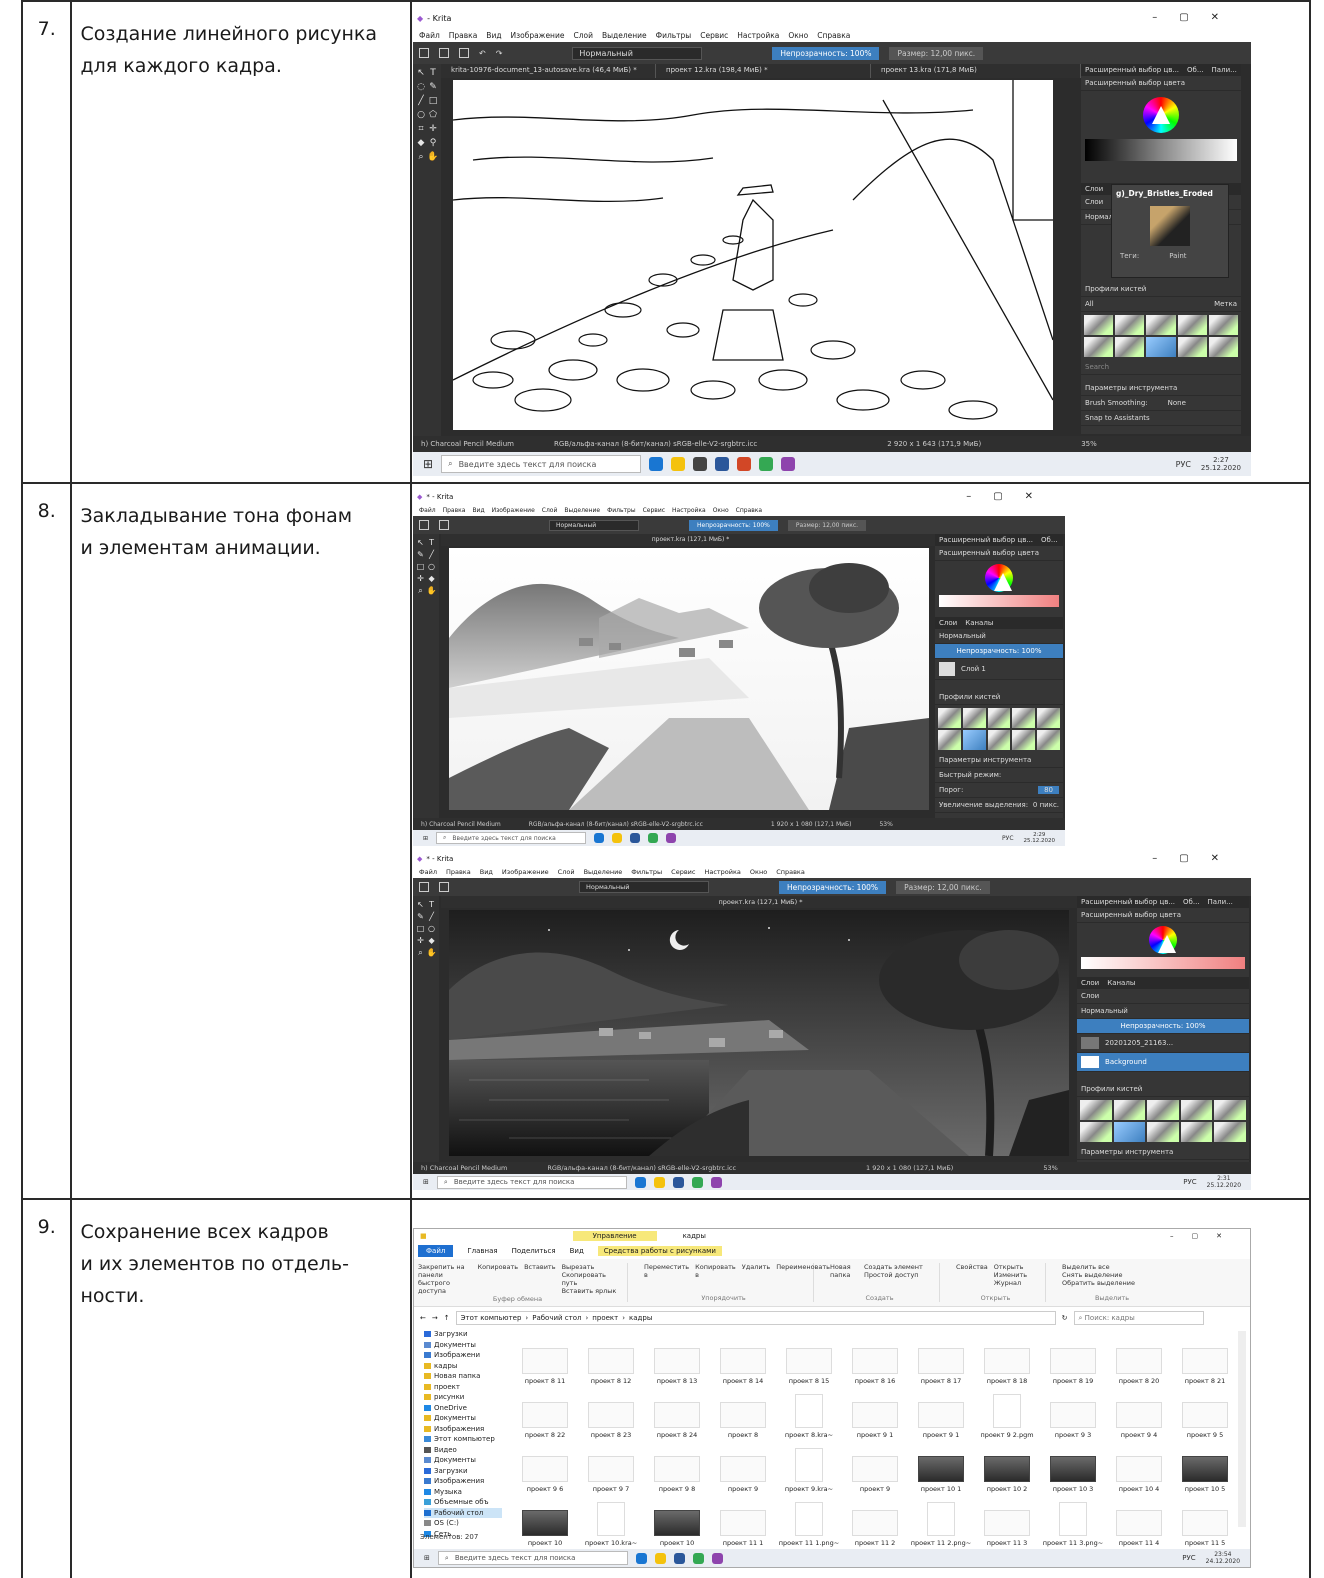  What do you see at coordinates (700, 464) in the screenshot?
I see `store-icon` at bounding box center [700, 464].